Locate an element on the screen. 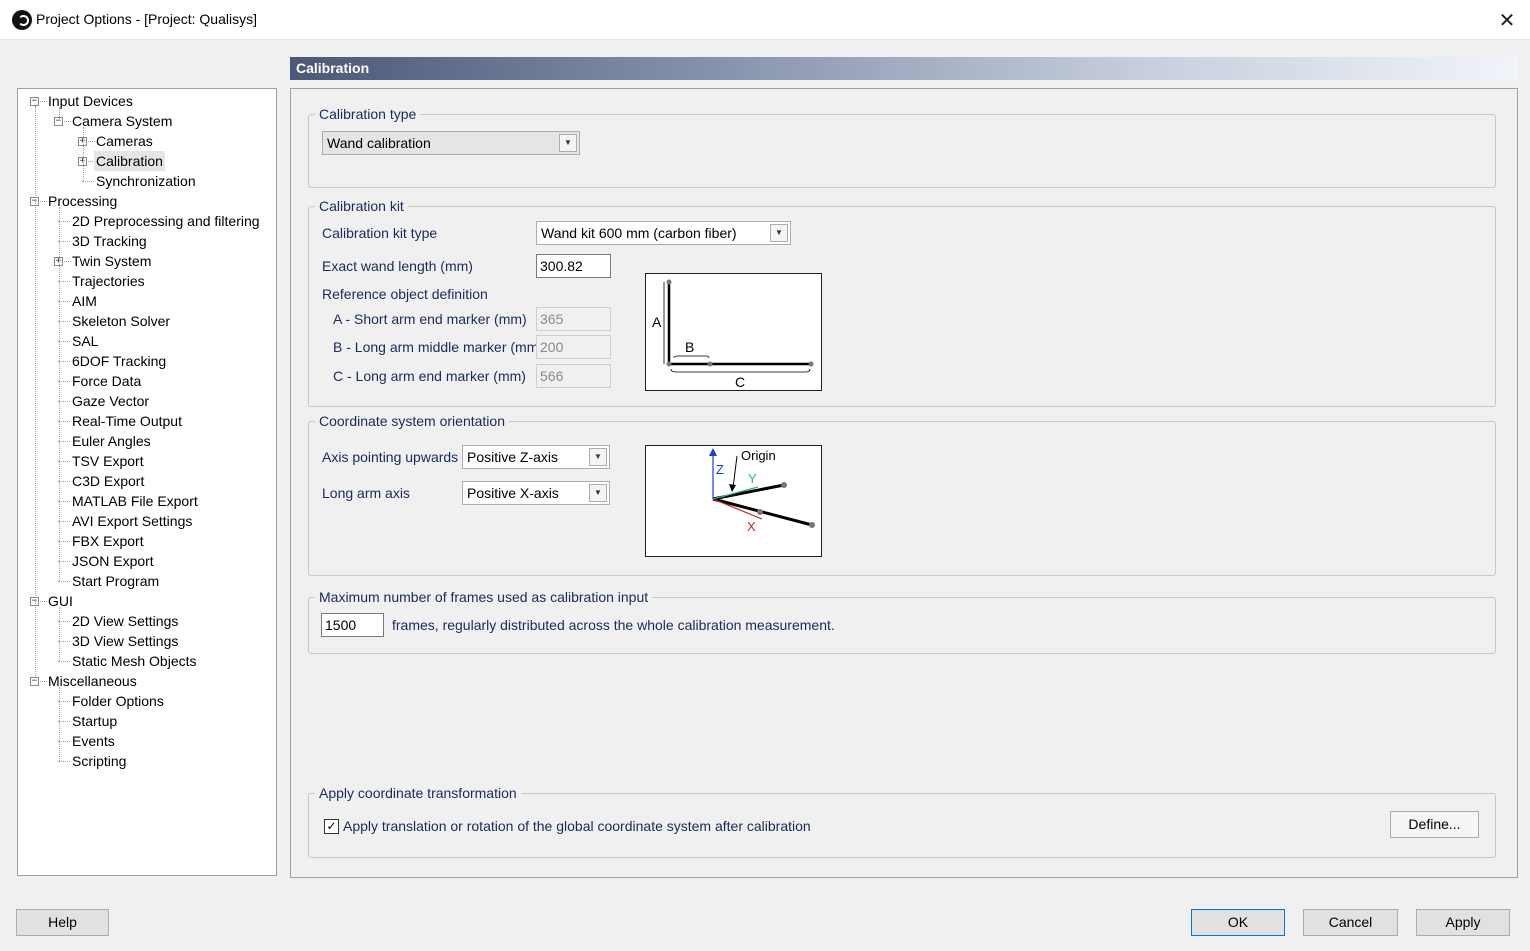  dropdown-value: Wand kit 600 mm (carbon fiber) is located at coordinates (639, 233).